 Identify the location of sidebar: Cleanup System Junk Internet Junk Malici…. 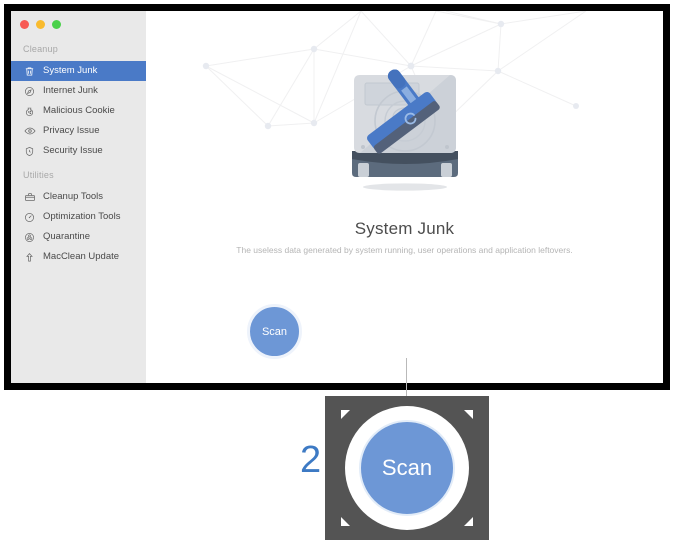
(78, 197).